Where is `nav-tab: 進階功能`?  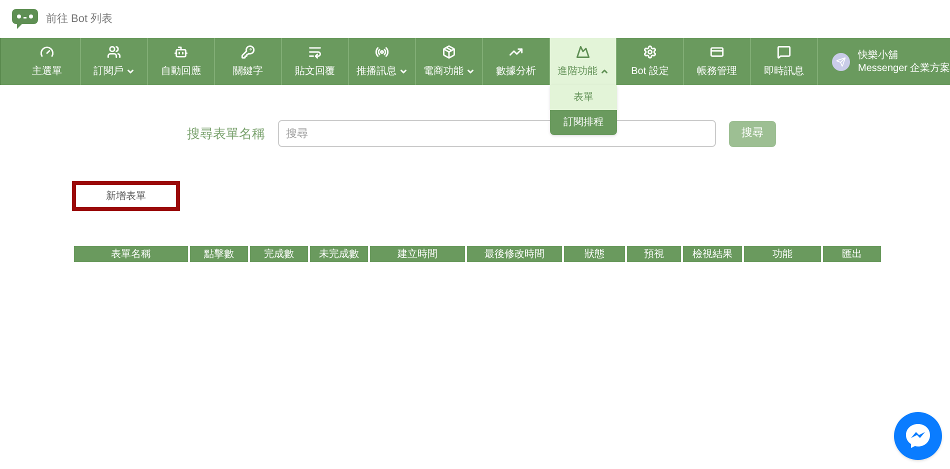 nav-tab: 進階功能 is located at coordinates (583, 61).